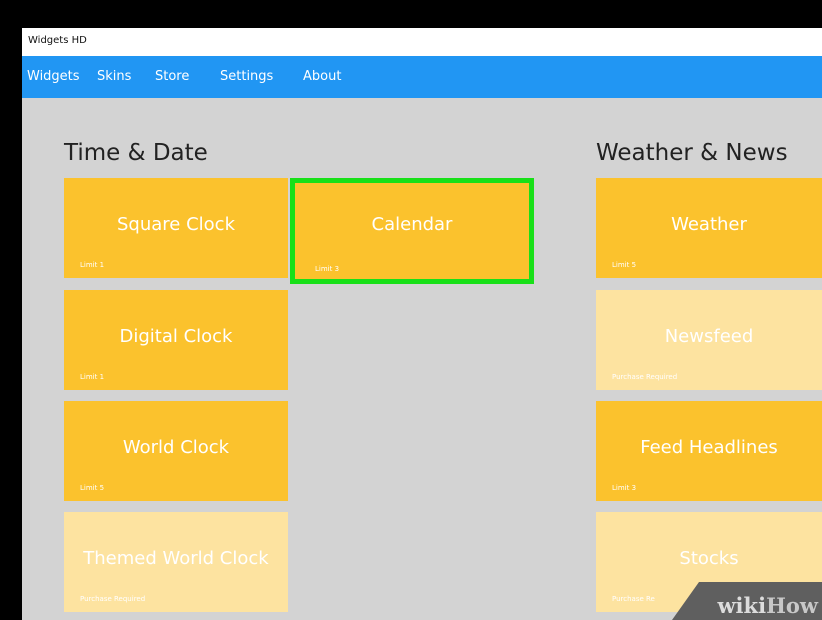 Image resolution: width=822 pixels, height=620 pixels. What do you see at coordinates (709, 336) in the screenshot?
I see `tile-name: Newsfeed` at bounding box center [709, 336].